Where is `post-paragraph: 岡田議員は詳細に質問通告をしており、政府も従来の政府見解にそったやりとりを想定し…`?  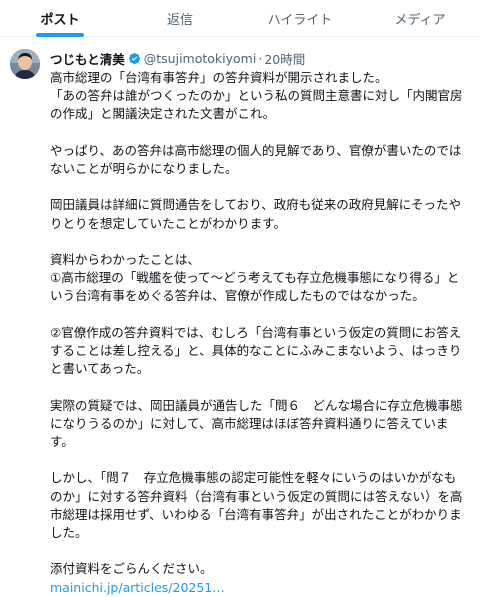
post-paragraph: 岡田議員は詳細に質問通告をしており、政府も従来の政府見解にそったやりとりを想定し… is located at coordinates (256, 214).